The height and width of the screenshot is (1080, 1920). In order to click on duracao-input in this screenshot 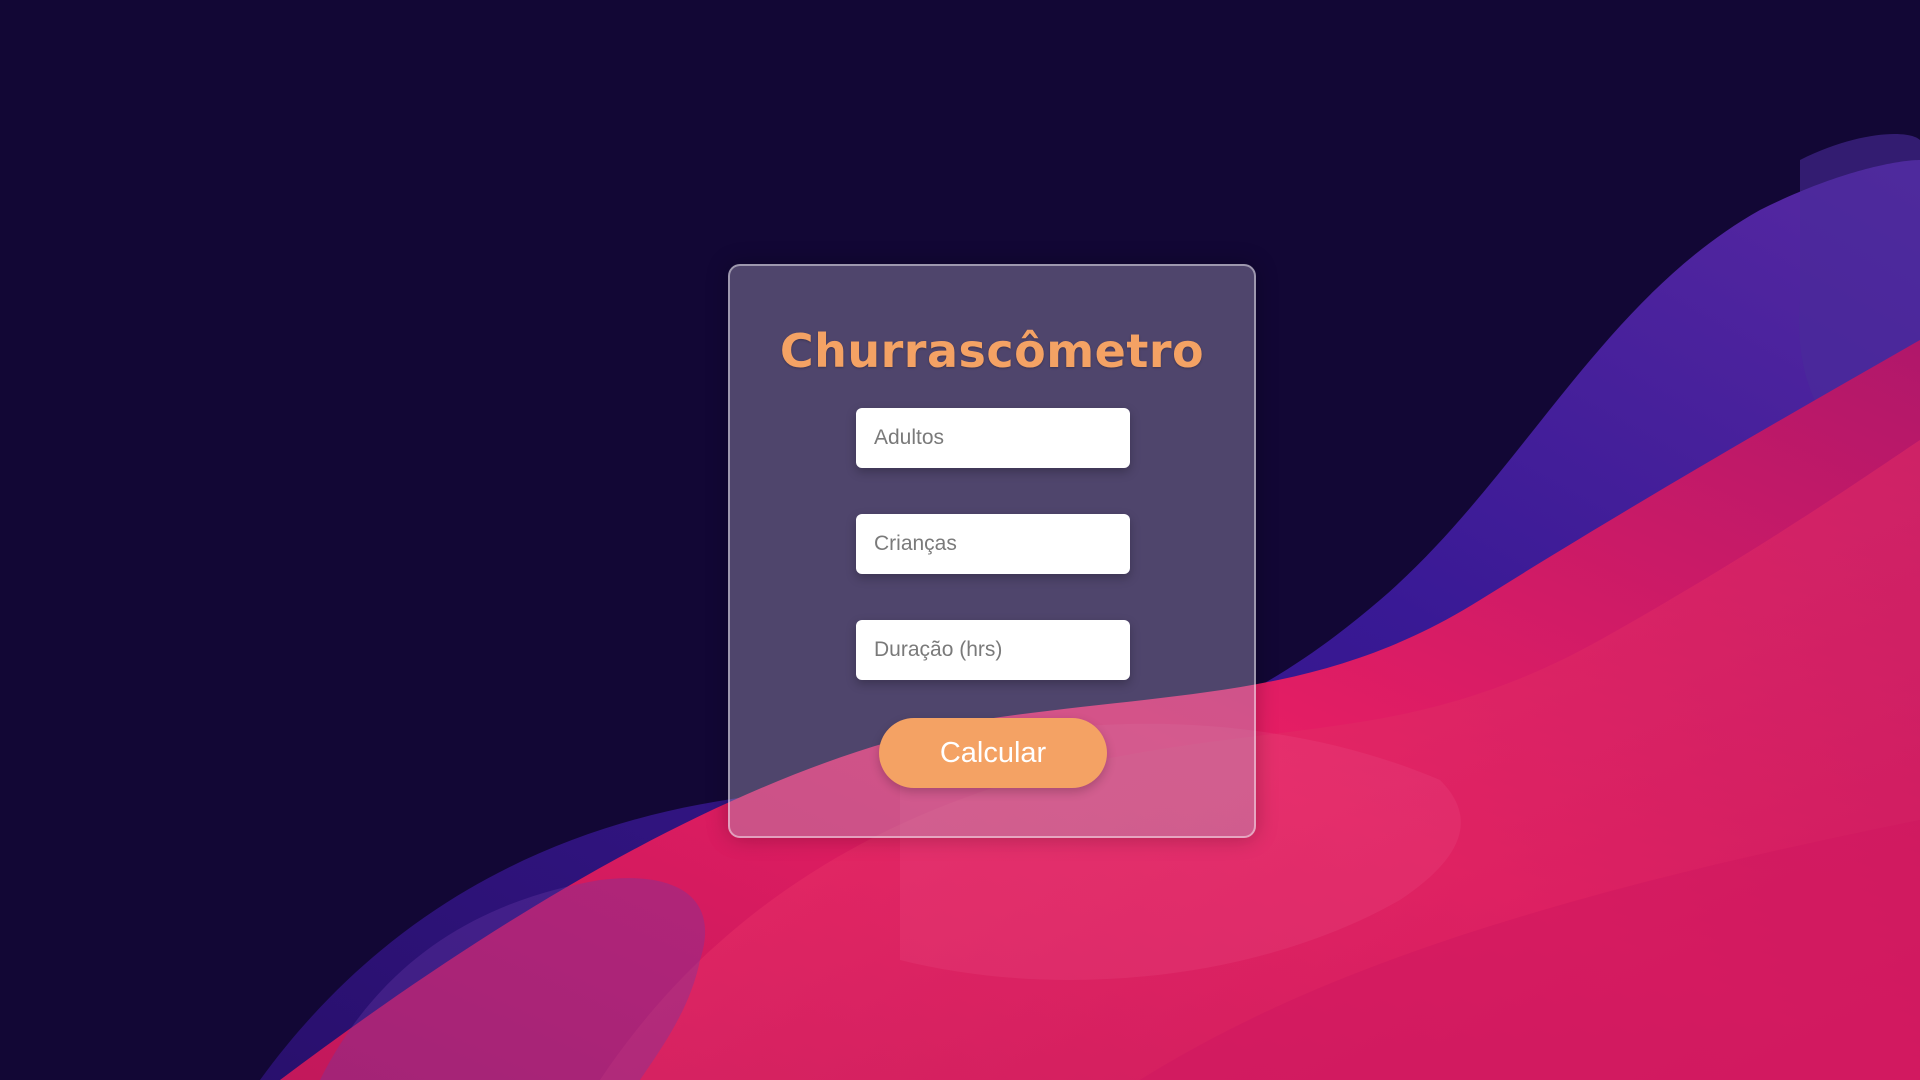, I will do `click(993, 650)`.